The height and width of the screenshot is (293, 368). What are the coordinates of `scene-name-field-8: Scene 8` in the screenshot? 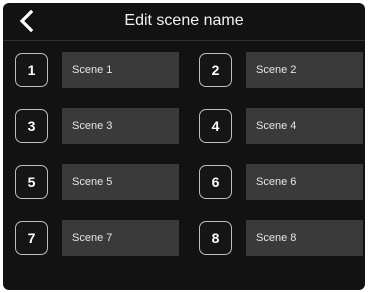 It's located at (304, 238).